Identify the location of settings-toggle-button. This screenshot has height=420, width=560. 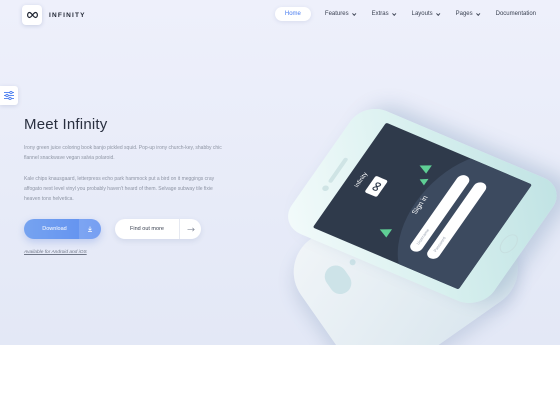
(9, 95).